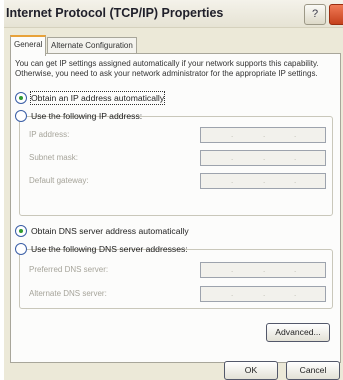 The height and width of the screenshot is (380, 343). Describe the element at coordinates (110, 231) in the screenshot. I see `dns-auto-label: Obtain DNS server address automatically` at that location.